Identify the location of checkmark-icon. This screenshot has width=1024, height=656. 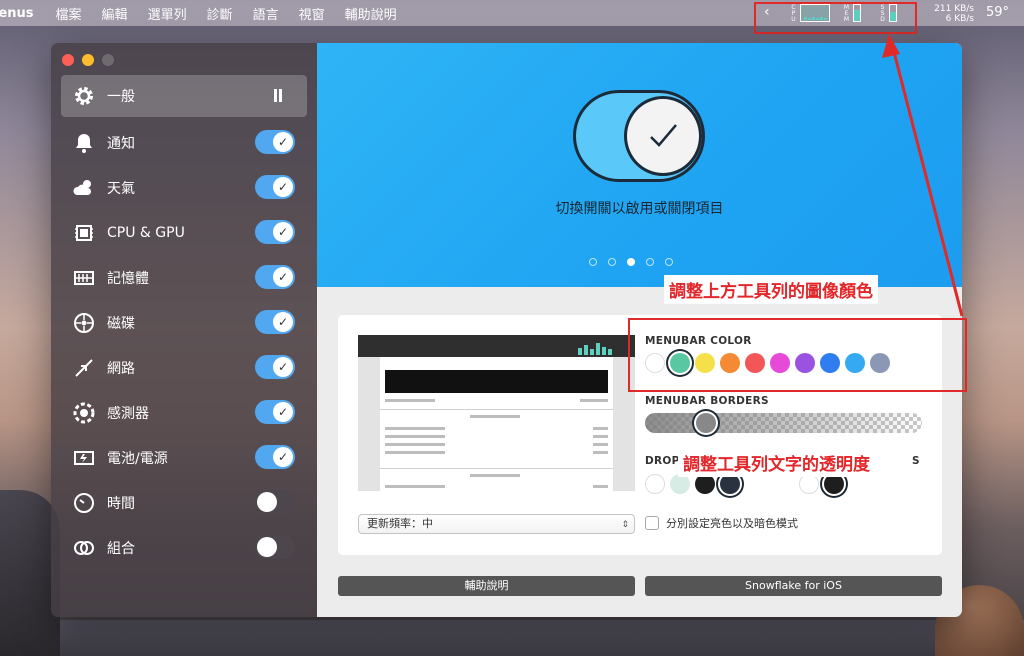
(663, 136).